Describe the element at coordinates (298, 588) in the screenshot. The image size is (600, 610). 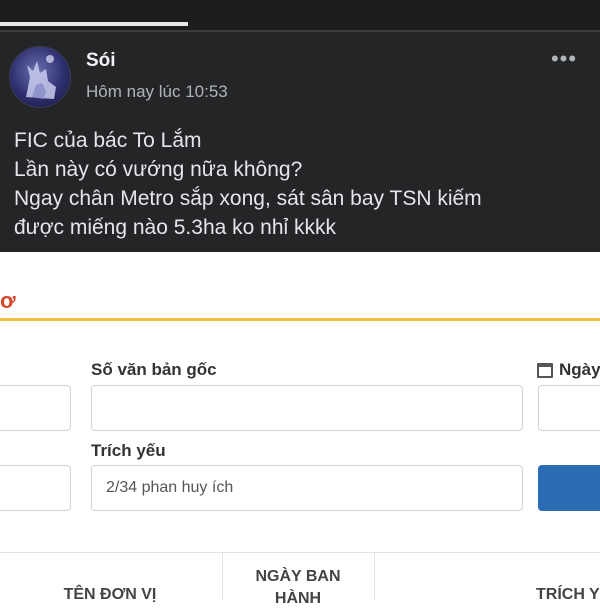
I see `th-ngay-ban-hanh: NGÀY BAN HÀNH` at that location.